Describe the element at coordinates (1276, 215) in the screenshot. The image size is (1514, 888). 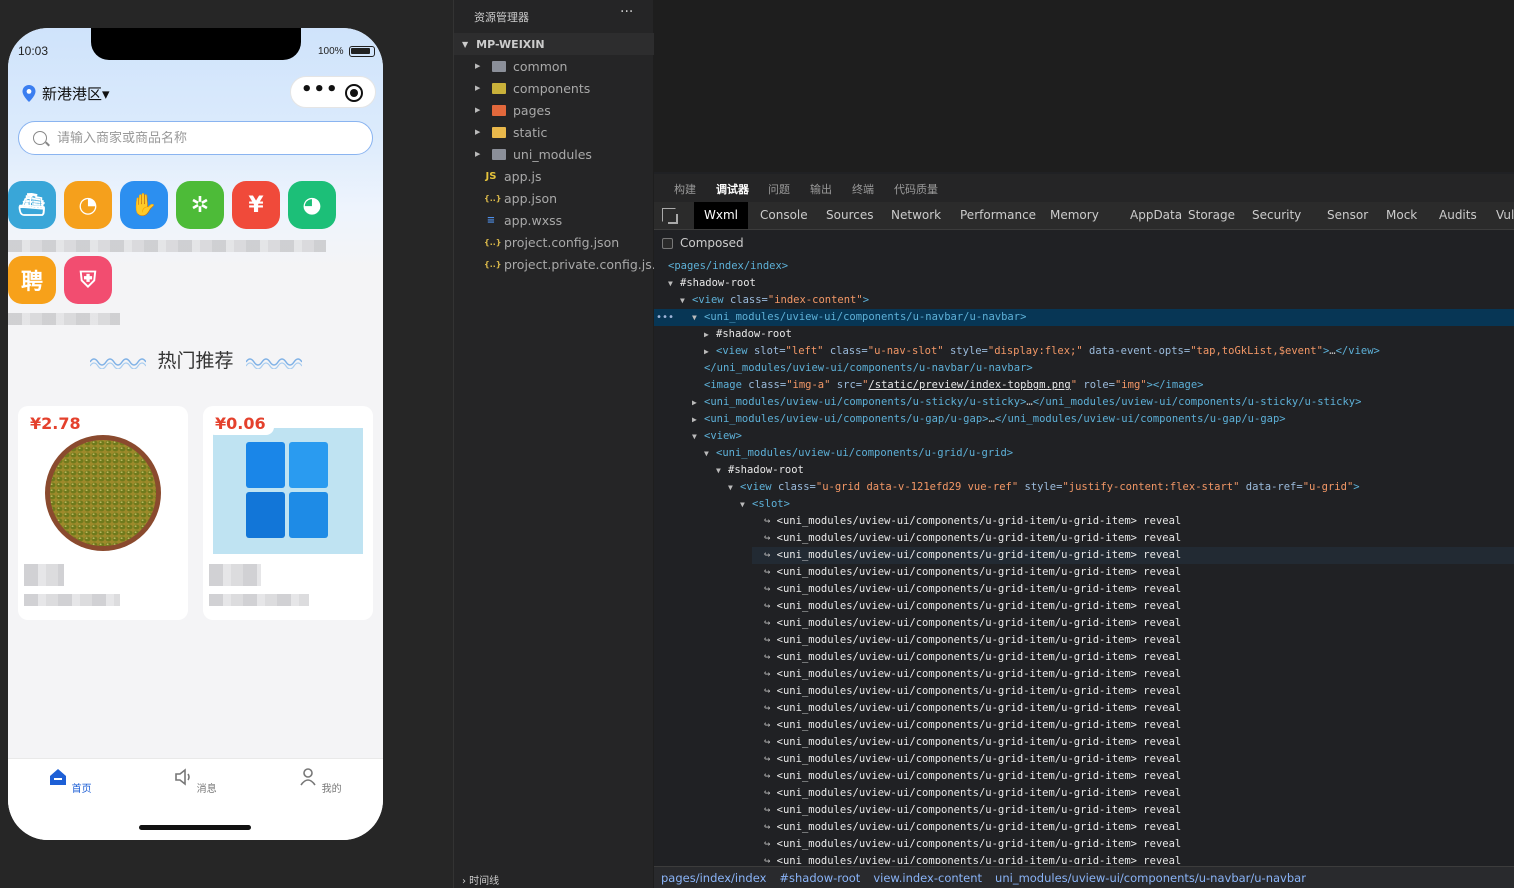
I see `devtools-tab-security: Security` at that location.